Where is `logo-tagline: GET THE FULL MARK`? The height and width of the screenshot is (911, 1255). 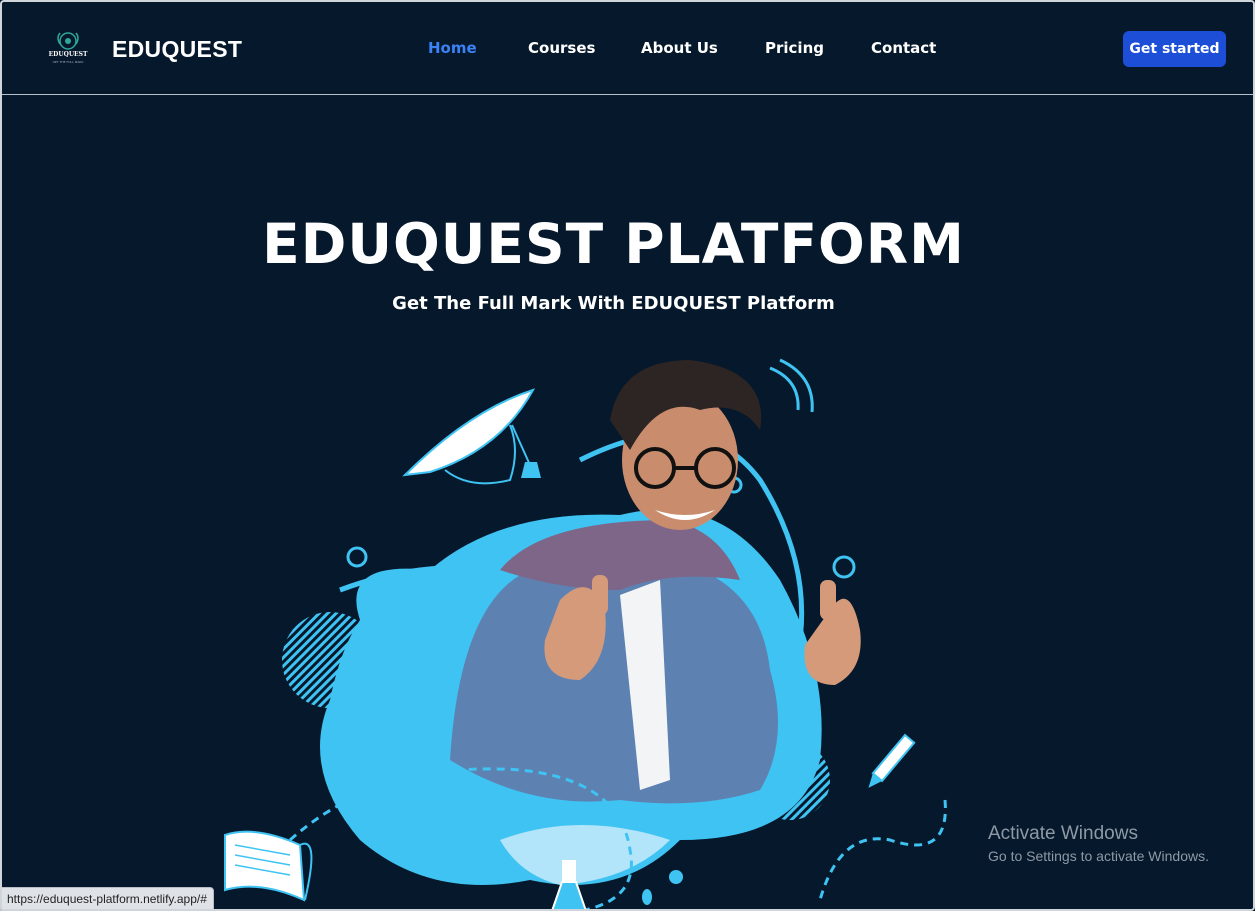
logo-tagline: GET THE FULL MARK is located at coordinates (69, 62).